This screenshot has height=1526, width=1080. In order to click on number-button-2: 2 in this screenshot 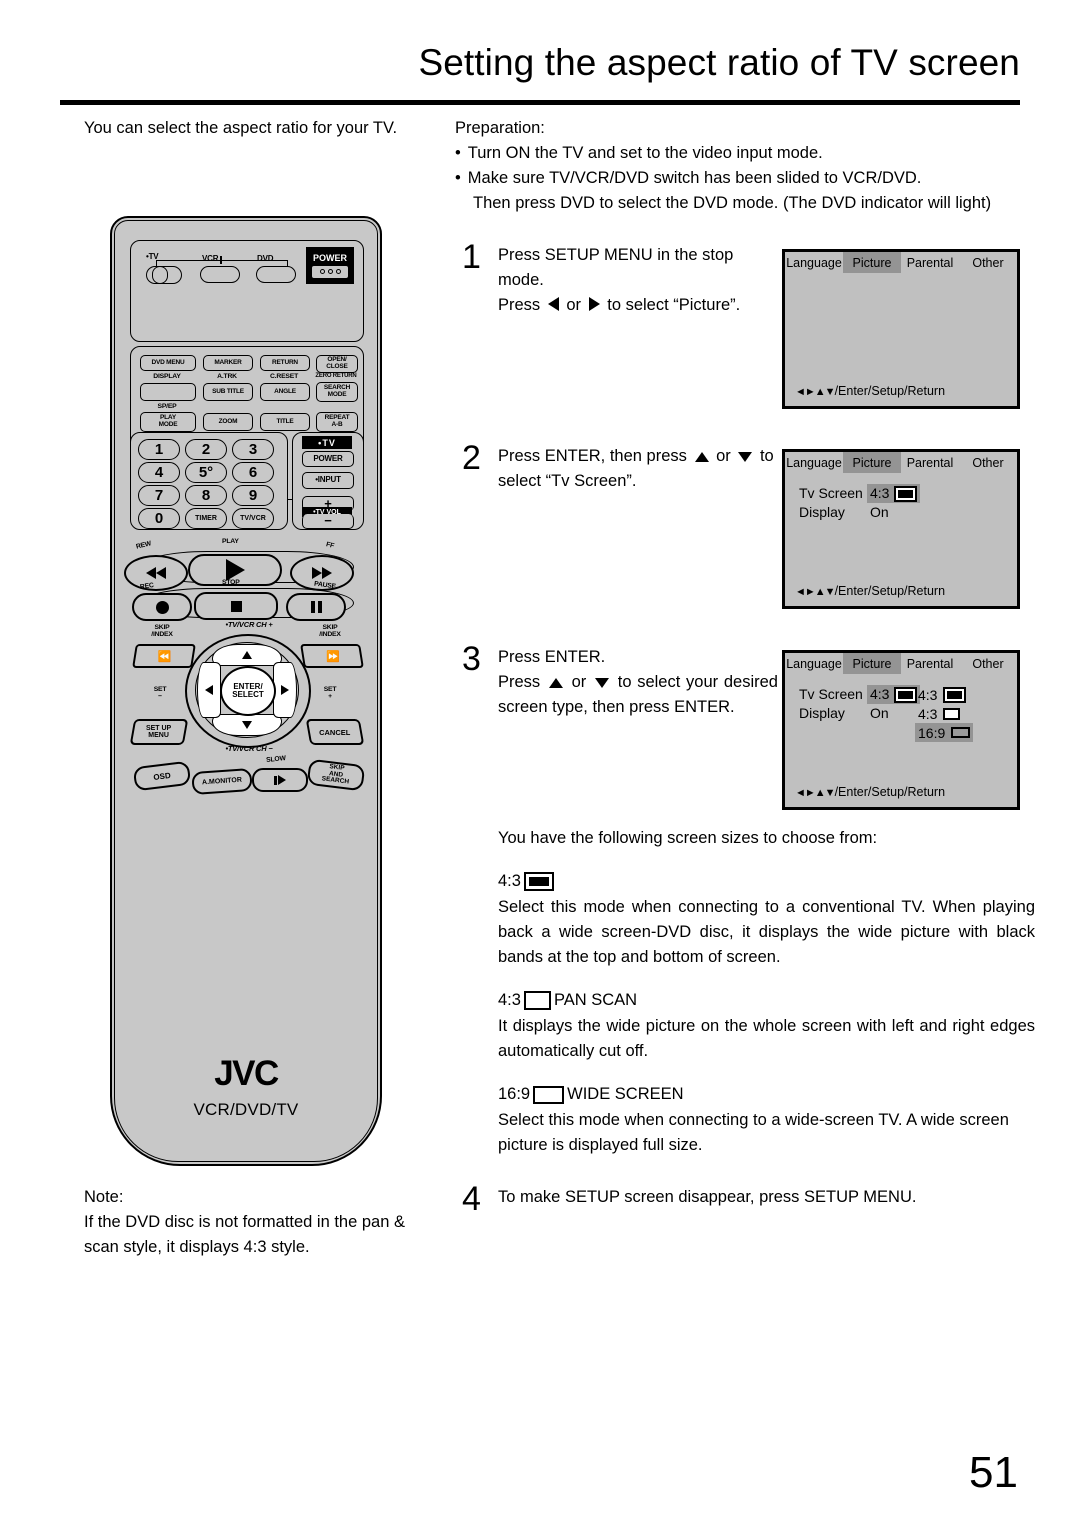, I will do `click(206, 449)`.